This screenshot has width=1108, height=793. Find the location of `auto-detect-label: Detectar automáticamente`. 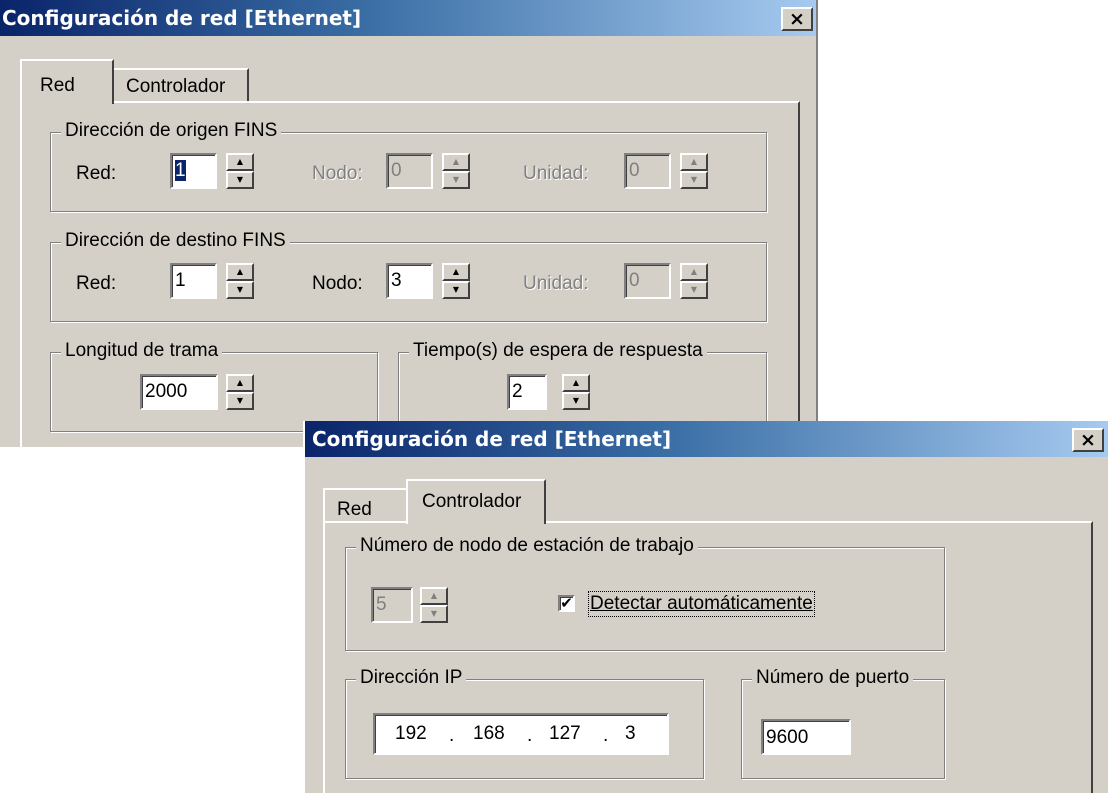

auto-detect-label: Detectar automáticamente is located at coordinates (701, 604).